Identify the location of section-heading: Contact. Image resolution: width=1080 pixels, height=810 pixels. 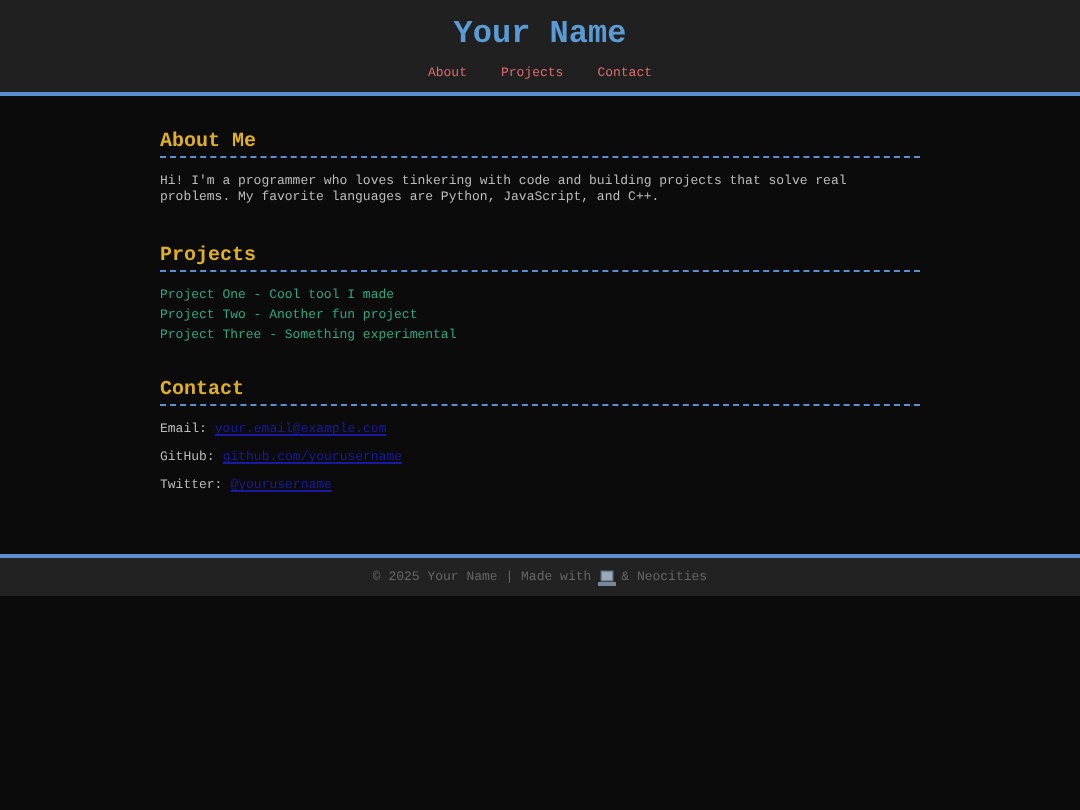
(540, 393).